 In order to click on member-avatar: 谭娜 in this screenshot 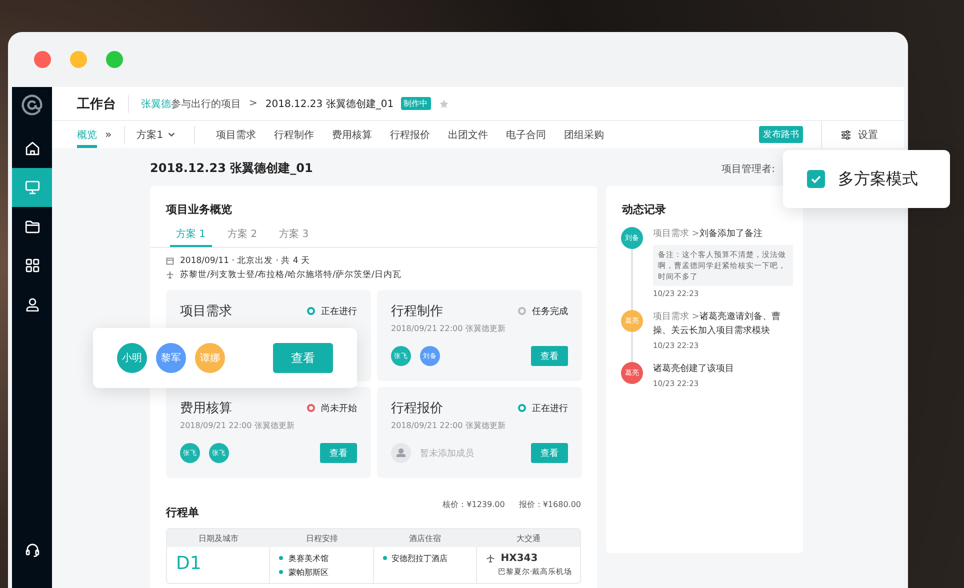, I will do `click(210, 358)`.